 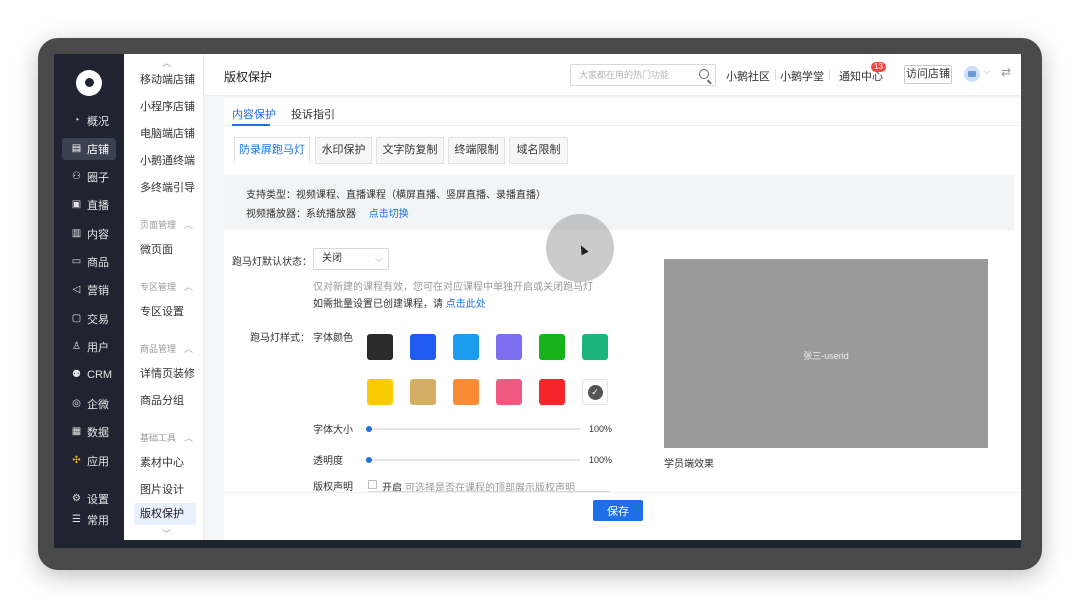 I want to click on subnav-item-copyright-protection: 版权保护, so click(x=165, y=514).